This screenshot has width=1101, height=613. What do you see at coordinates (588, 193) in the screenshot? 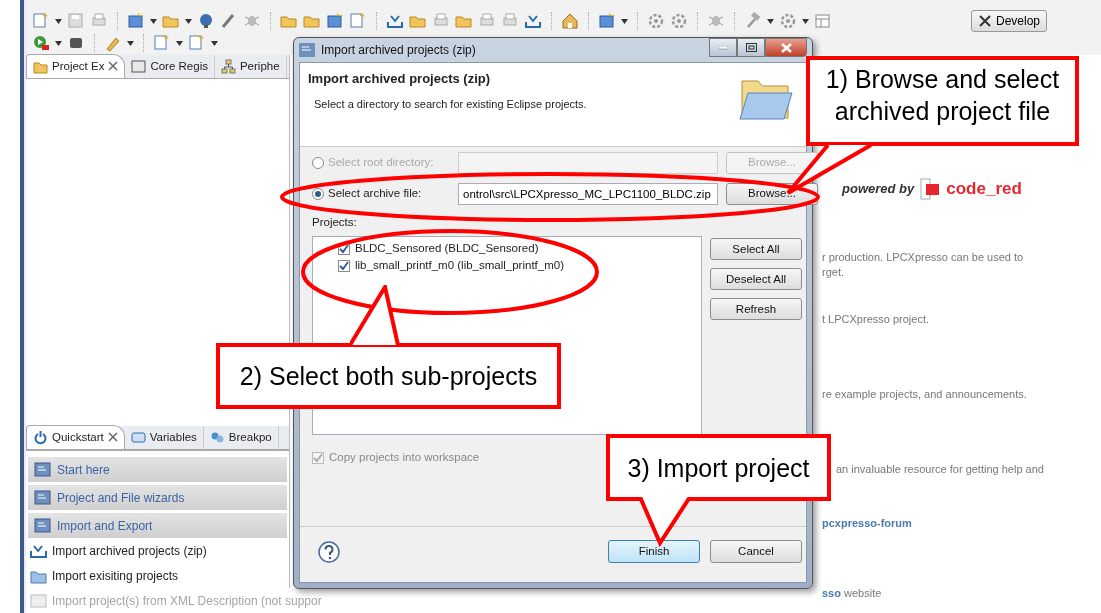
I see `path-field: ontrol\src\LPCXpresso_MC_LPC1100_BLDC.zip` at bounding box center [588, 193].